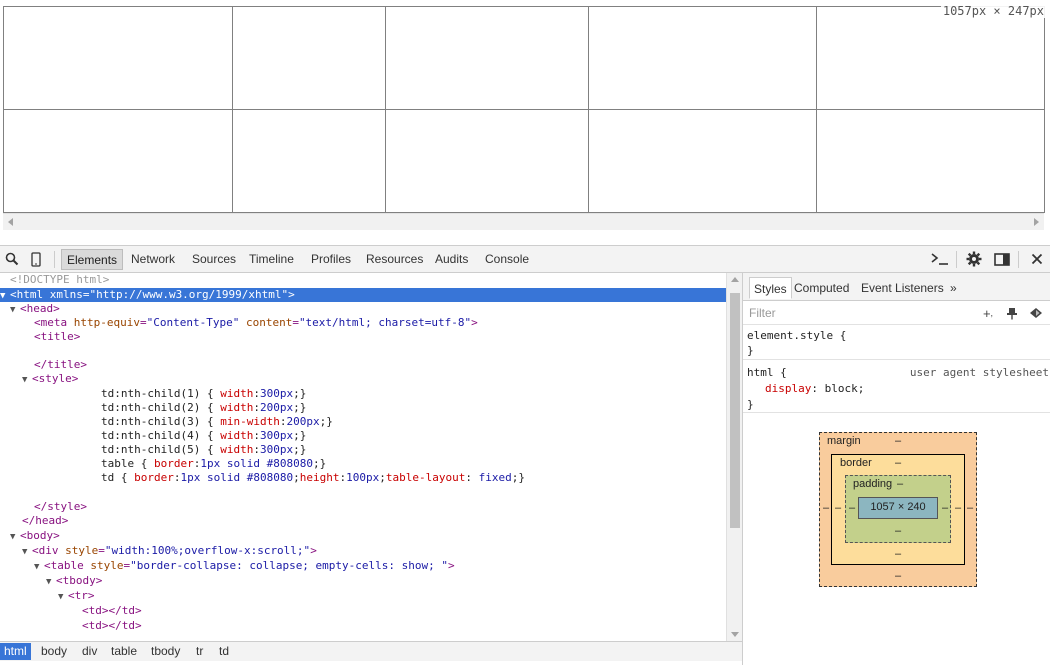  Describe the element at coordinates (204, 407) in the screenshot. I see `css-line: td:nth-child(2) { width:200px;}` at that location.